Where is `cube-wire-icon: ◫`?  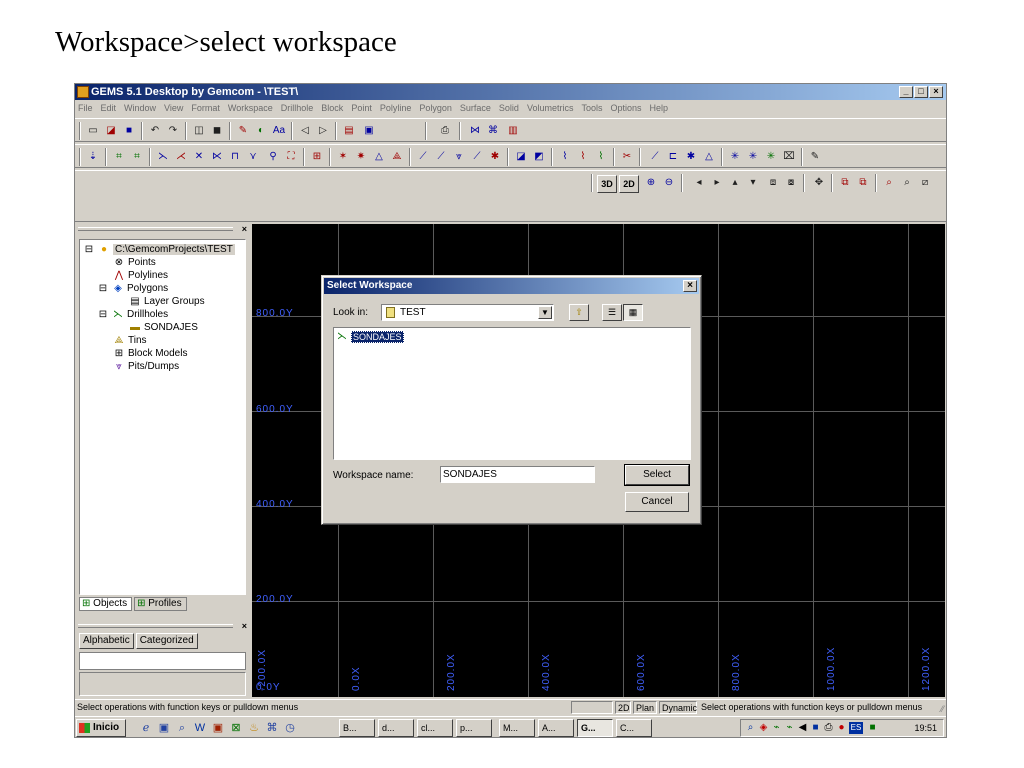 cube-wire-icon: ◫ is located at coordinates (199, 131).